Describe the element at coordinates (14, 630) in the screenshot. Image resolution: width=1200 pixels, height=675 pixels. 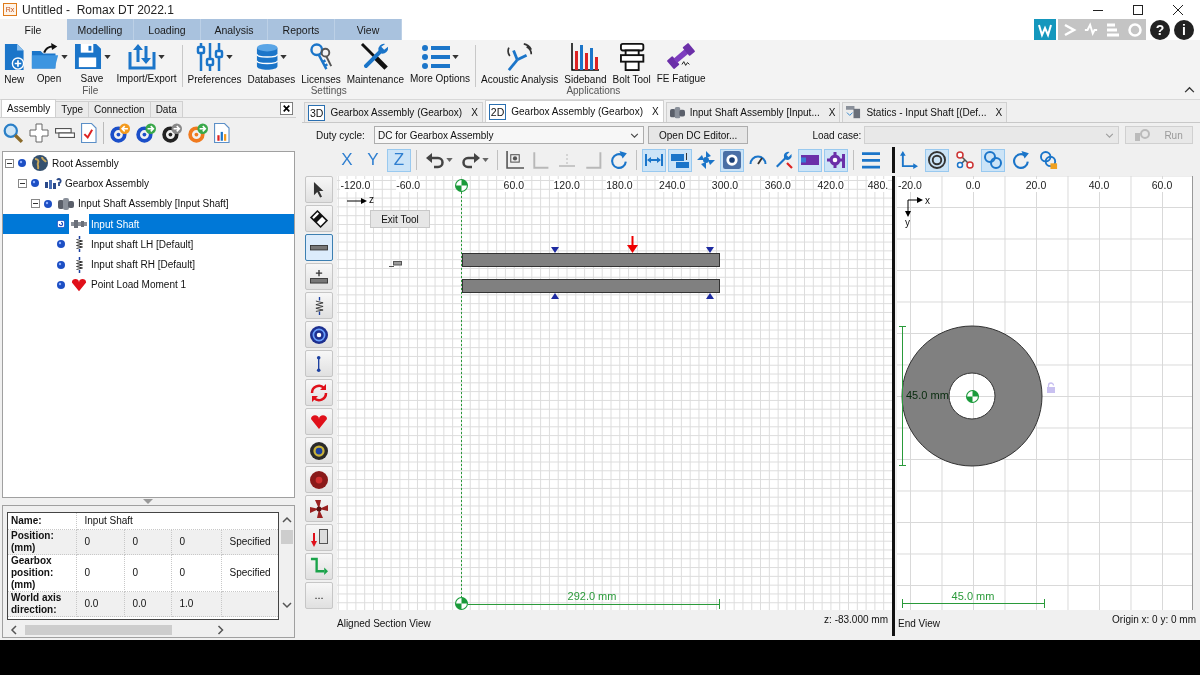
I see `scroll-left-icon` at that location.